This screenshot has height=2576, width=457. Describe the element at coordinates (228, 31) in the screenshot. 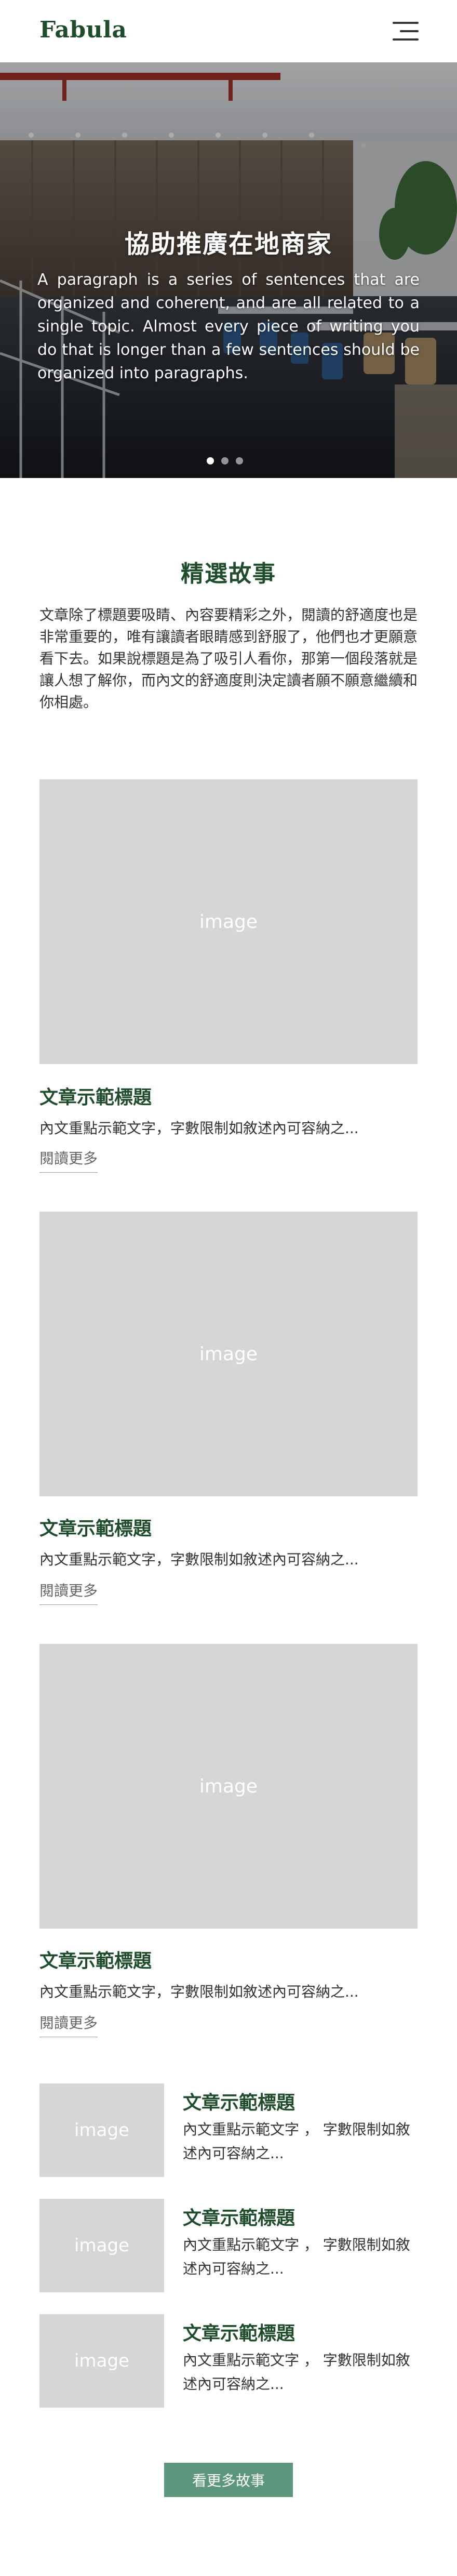

I see `site-header: Fabula` at that location.